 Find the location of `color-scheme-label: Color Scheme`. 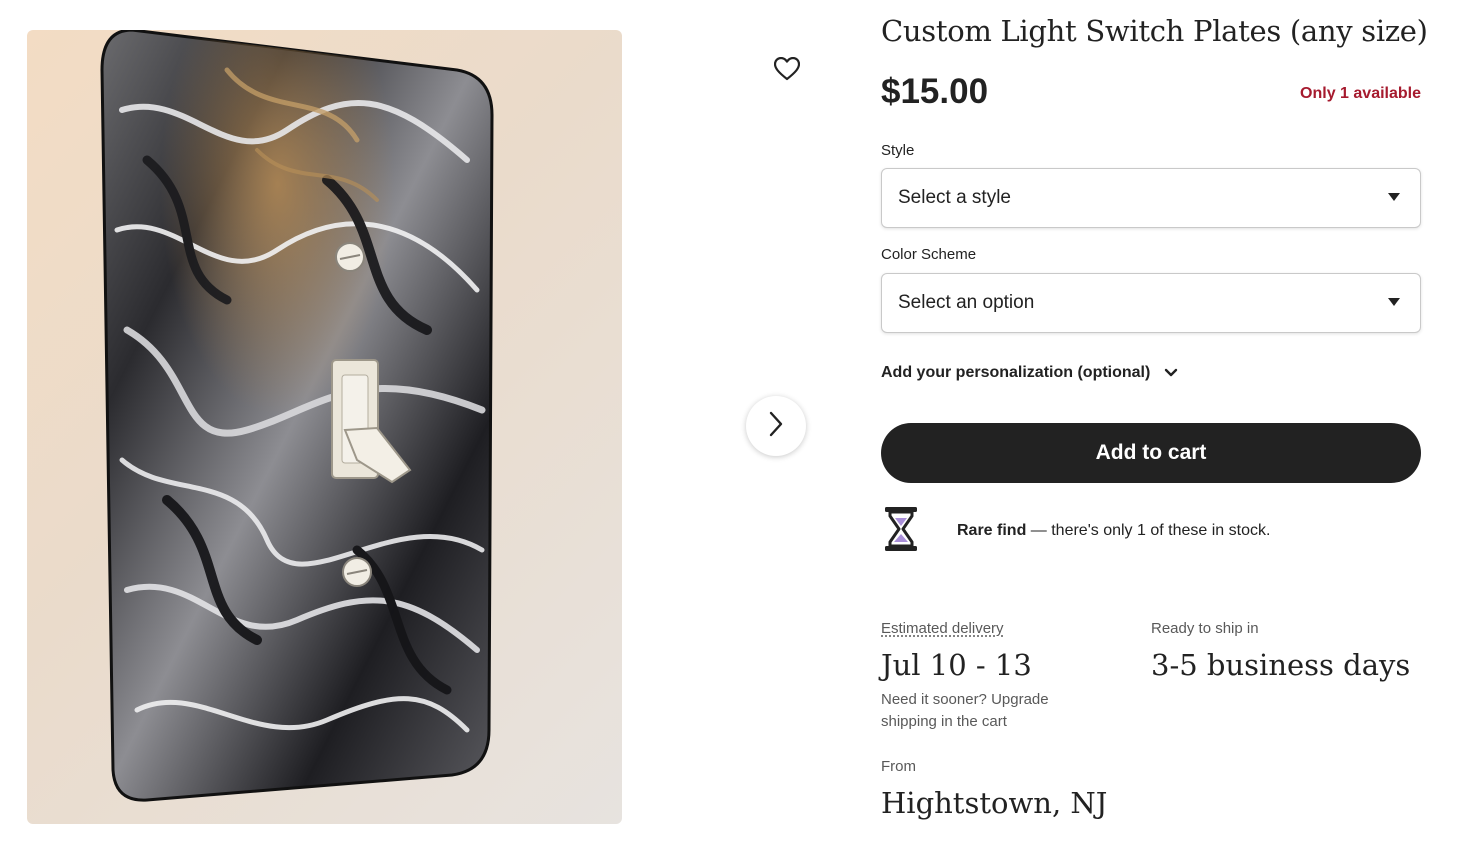

color-scheme-label: Color Scheme is located at coordinates (929, 254).